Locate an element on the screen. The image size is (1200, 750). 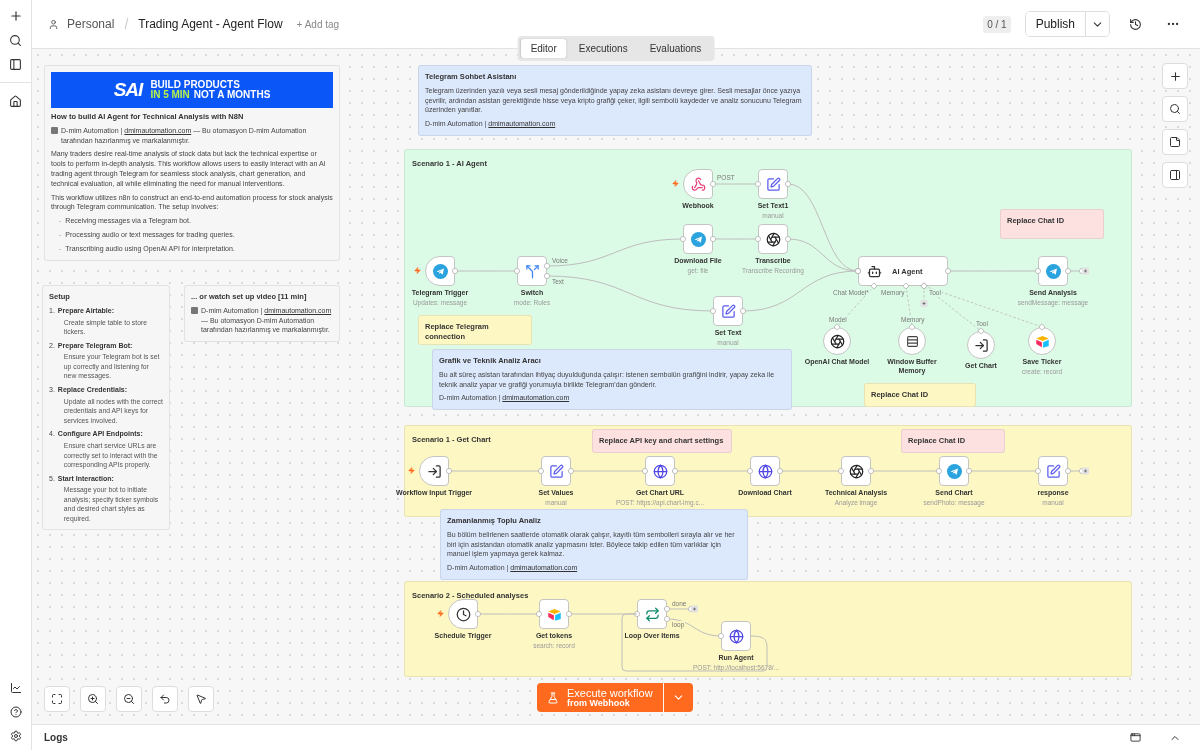
maximize-icon is located at coordinates (57, 699).